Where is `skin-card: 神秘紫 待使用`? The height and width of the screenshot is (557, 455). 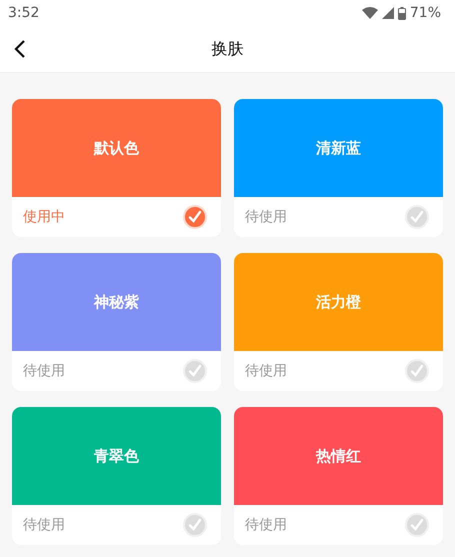 skin-card: 神秘紫 待使用 is located at coordinates (116, 322).